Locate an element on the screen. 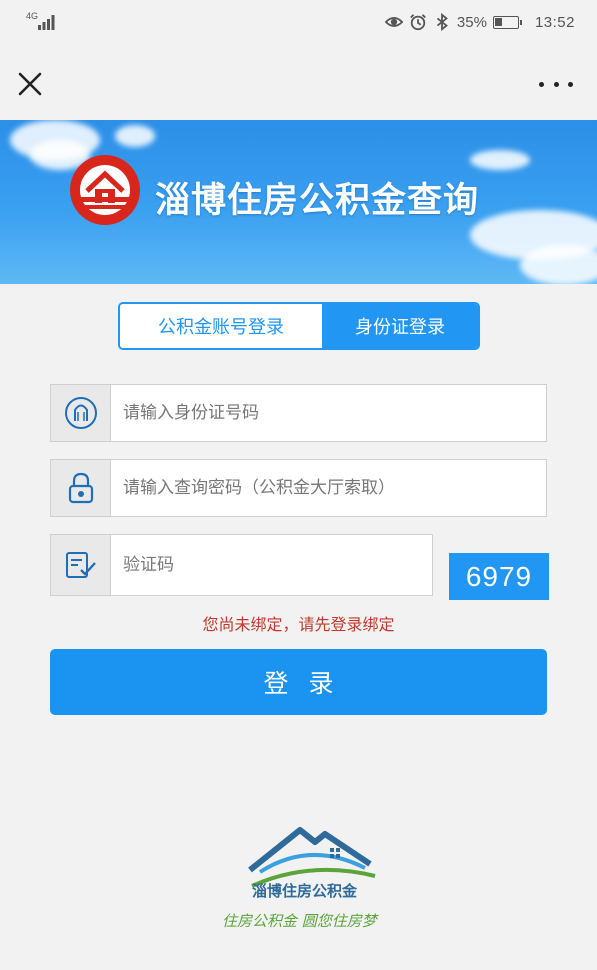  captcha-input is located at coordinates (271, 565).